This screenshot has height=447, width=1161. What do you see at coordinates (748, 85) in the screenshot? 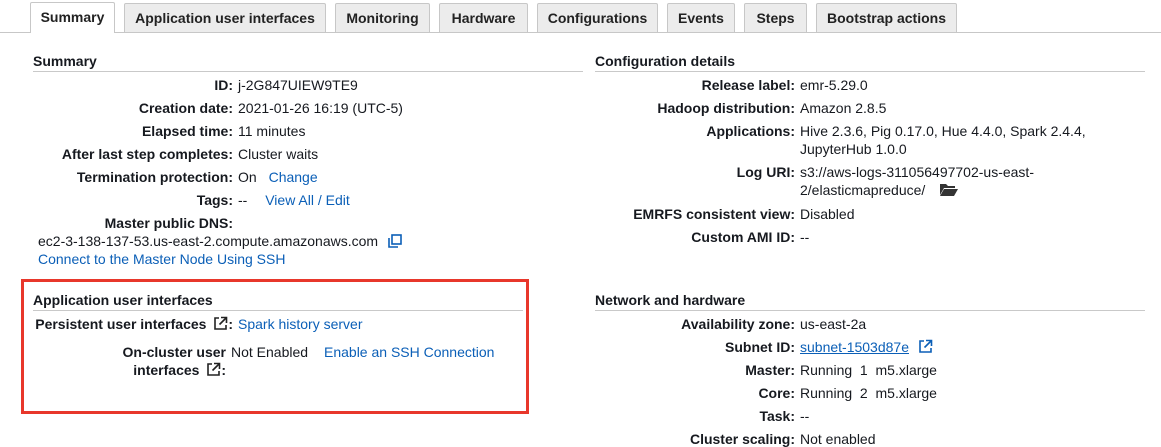
I see `release-label-label: Release label:` at bounding box center [748, 85].